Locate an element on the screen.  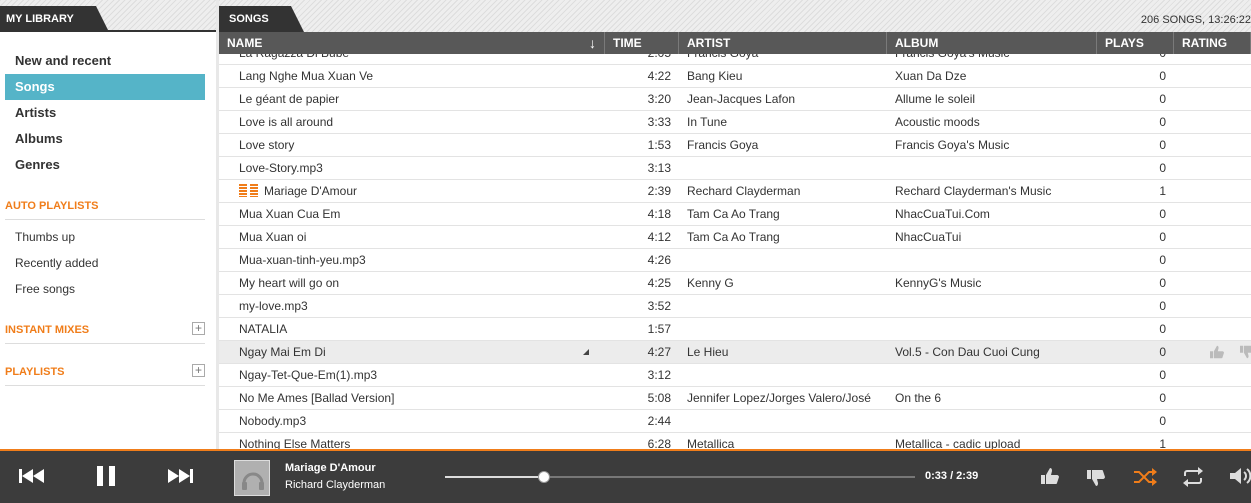
progress-track is located at coordinates (680, 477).